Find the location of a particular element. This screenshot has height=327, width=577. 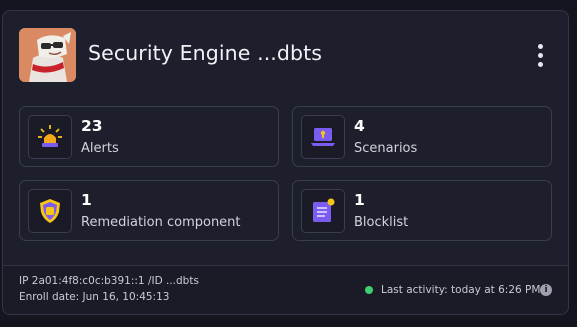

status-dot-icon is located at coordinates (369, 290).